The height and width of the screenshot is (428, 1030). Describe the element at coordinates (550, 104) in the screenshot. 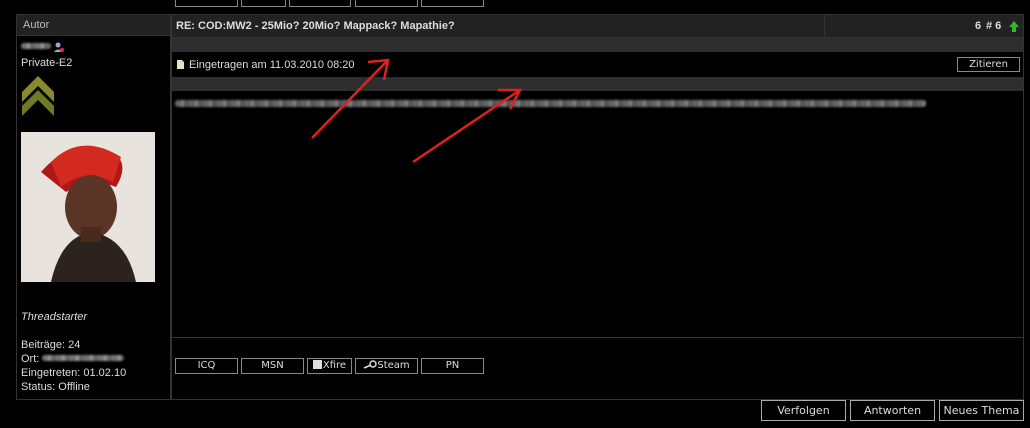

I see `post-body-blurred` at that location.